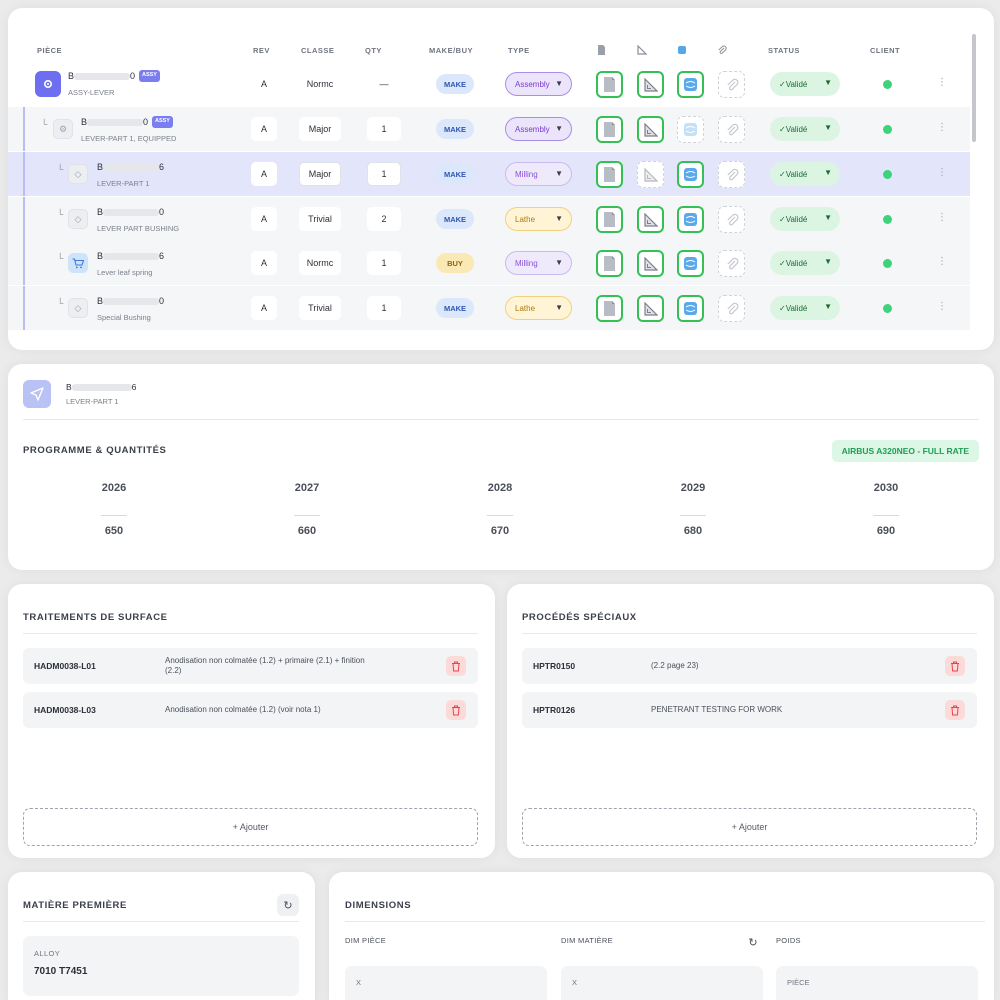 This screenshot has width=1000, height=1000. Describe the element at coordinates (261, 50) in the screenshot. I see `col-rev: REV` at that location.